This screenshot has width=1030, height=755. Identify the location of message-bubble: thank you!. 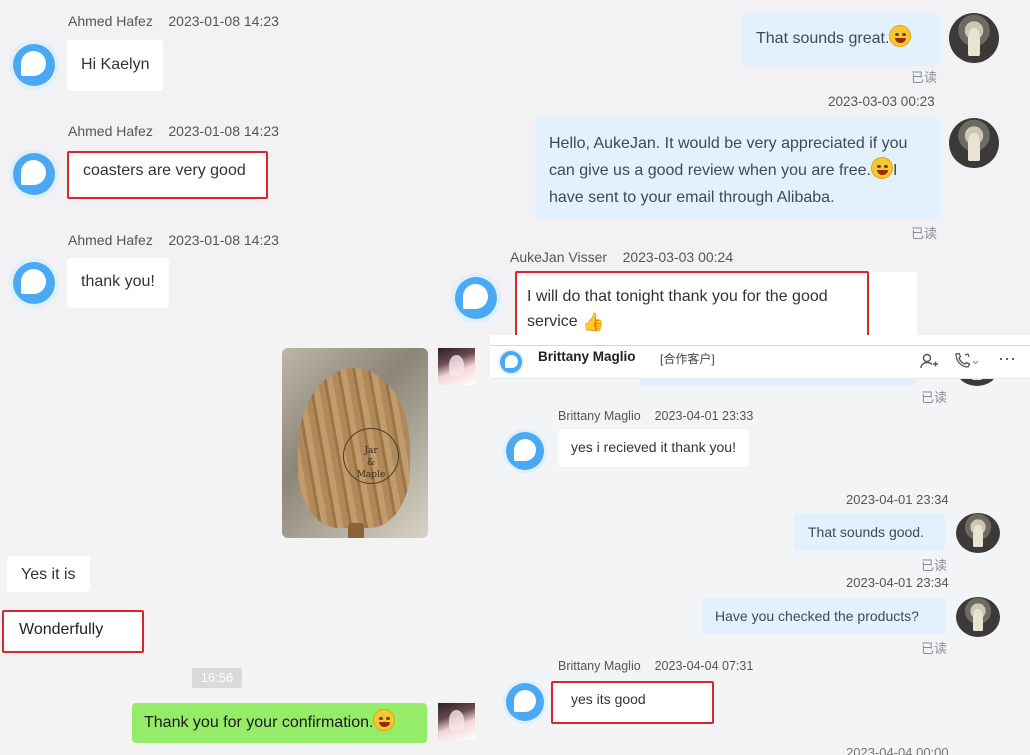
(118, 283).